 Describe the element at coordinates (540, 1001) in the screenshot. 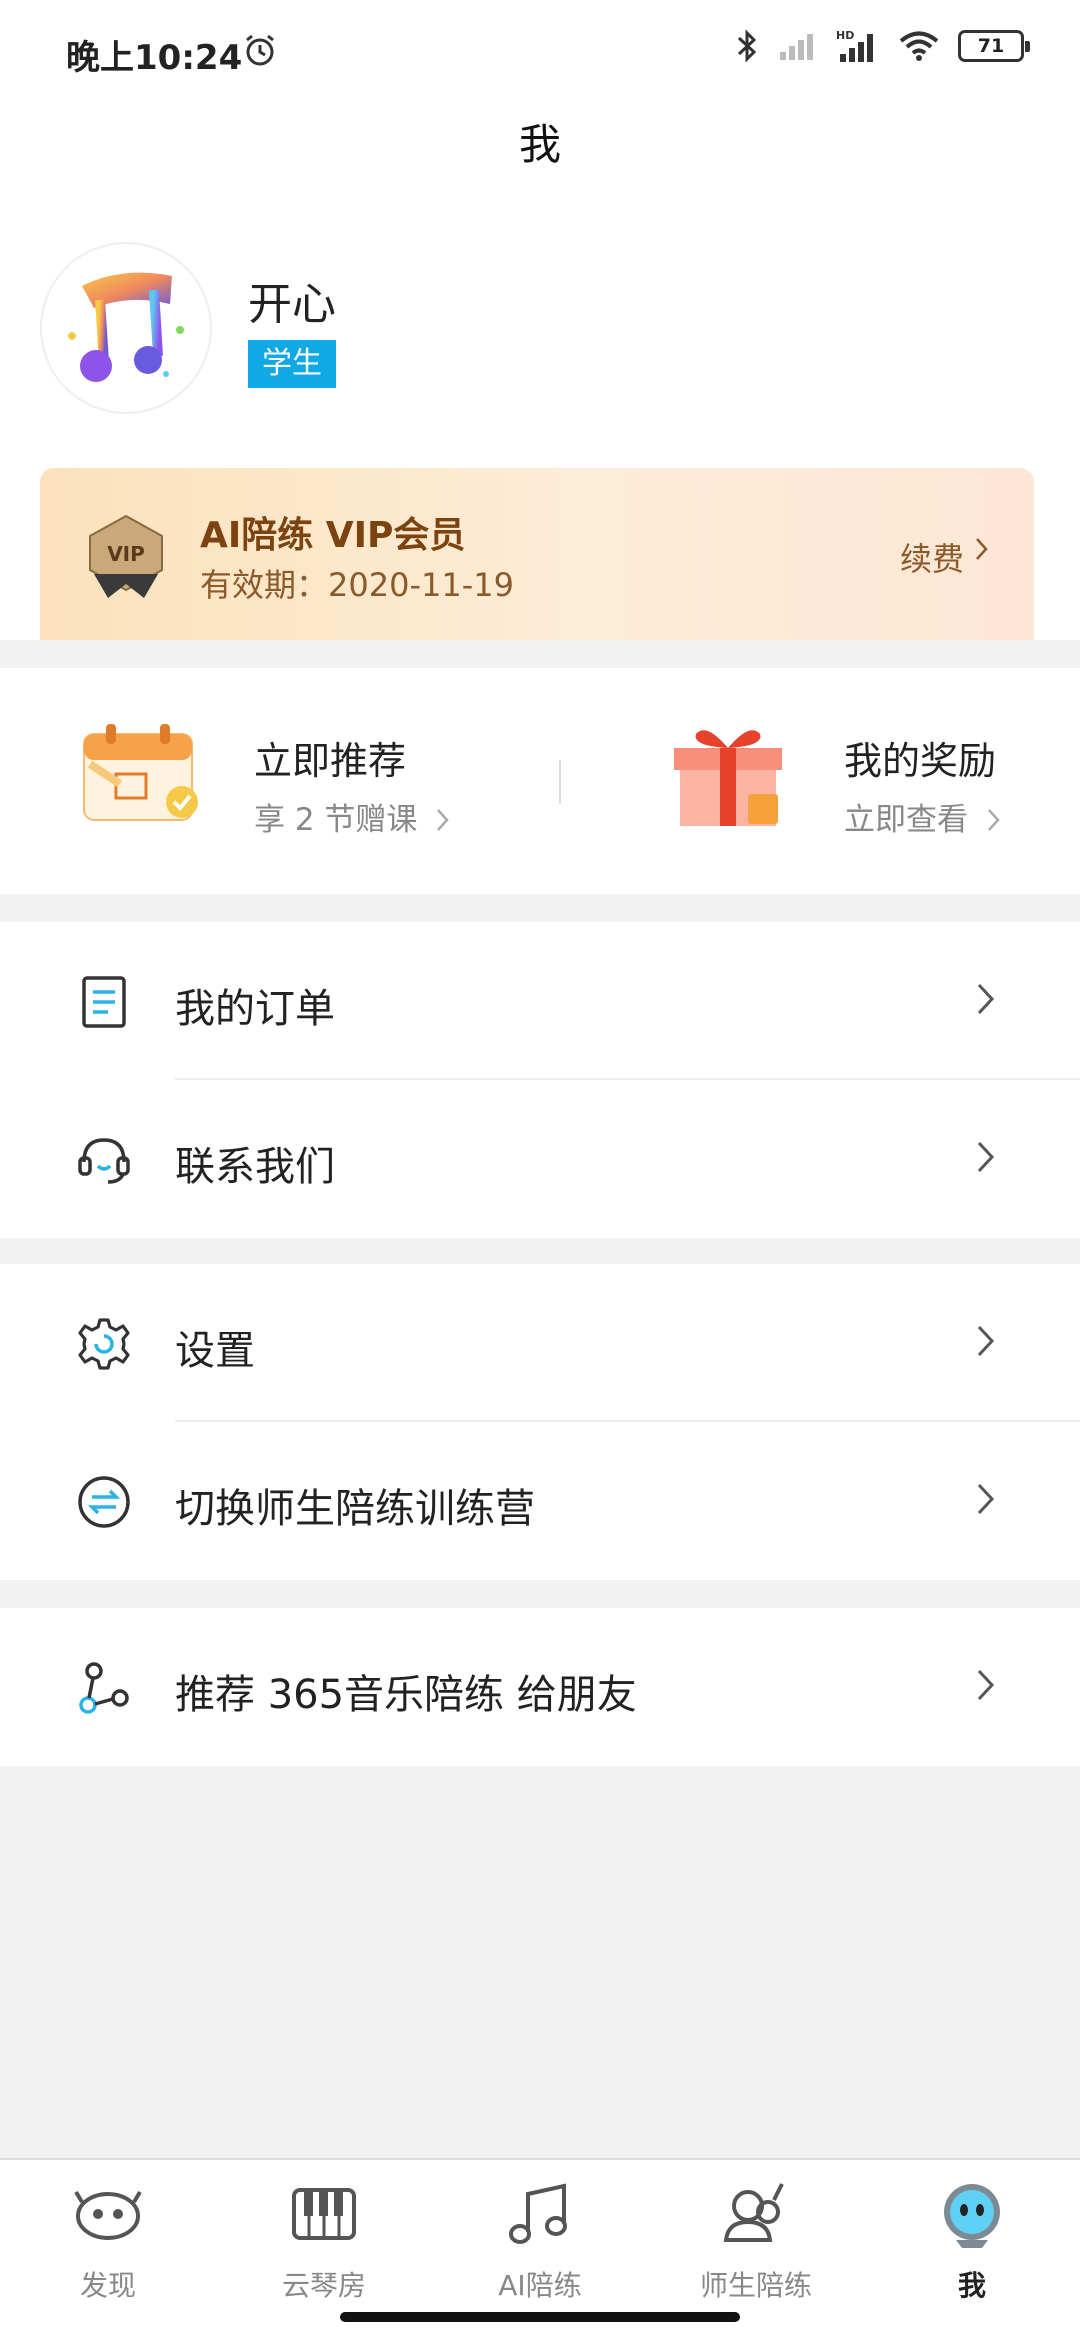

I see `menu-item-orders: 我的订单` at that location.